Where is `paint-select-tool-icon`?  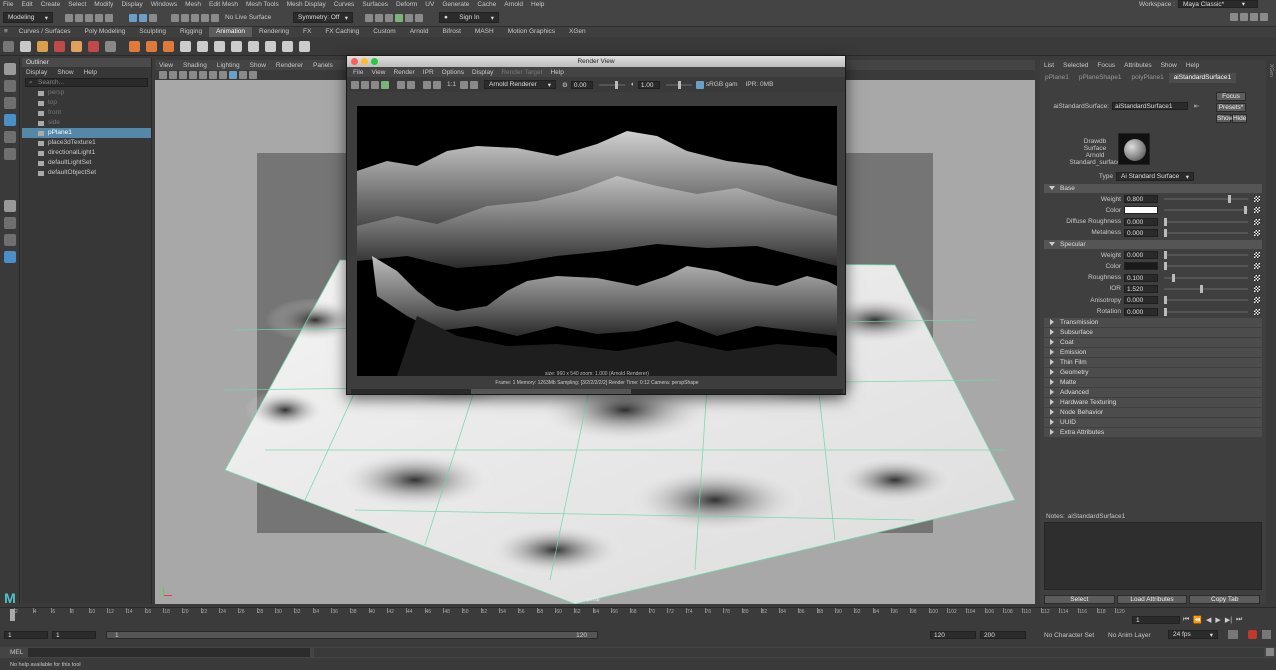 paint-select-tool-icon is located at coordinates (9, 103).